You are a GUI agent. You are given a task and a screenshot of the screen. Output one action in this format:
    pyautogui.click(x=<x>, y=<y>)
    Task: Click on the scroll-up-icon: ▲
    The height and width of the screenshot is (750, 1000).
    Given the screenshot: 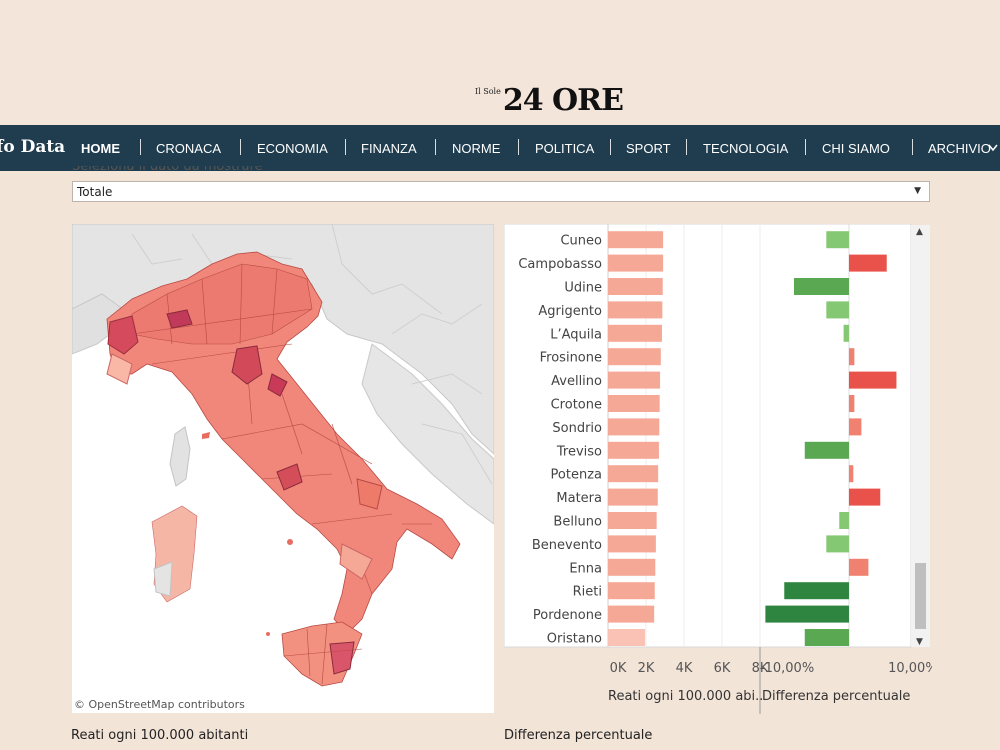 What is the action you would take?
    pyautogui.click(x=919, y=232)
    